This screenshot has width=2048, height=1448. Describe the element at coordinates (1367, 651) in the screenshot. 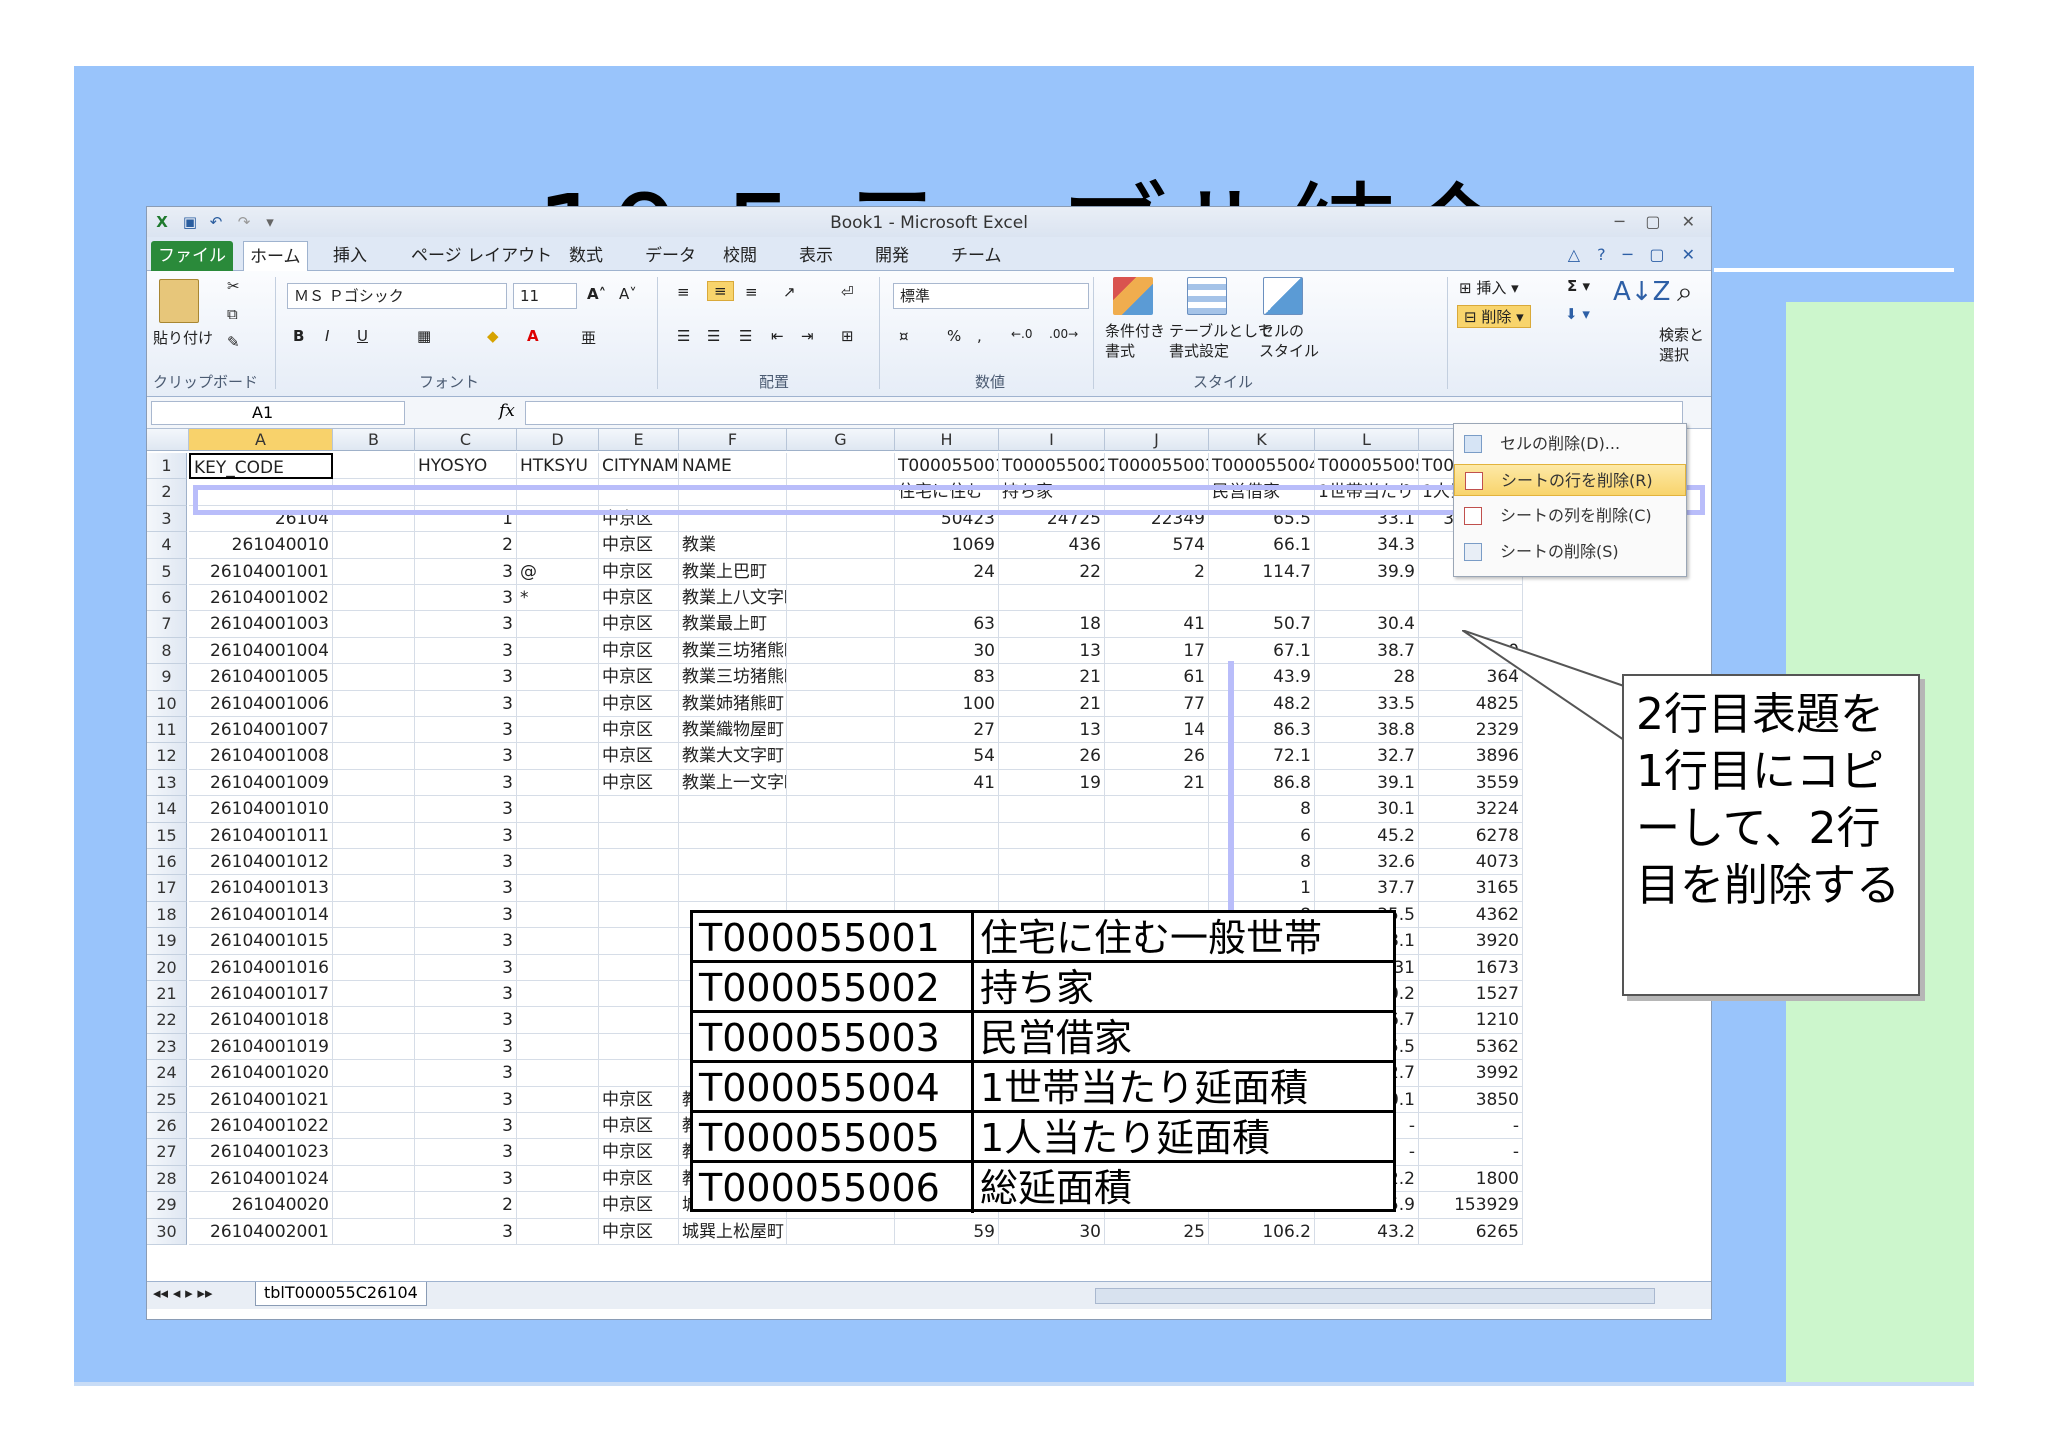

I see `table-cell: 38.7` at that location.